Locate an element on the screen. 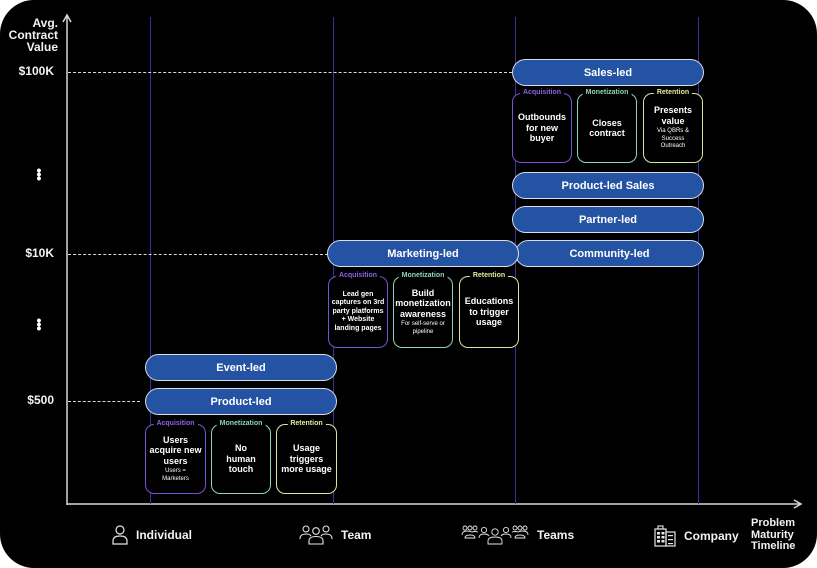 The width and height of the screenshot is (817, 568). card-monetization-100k: Monetization Closes contract is located at coordinates (607, 125).